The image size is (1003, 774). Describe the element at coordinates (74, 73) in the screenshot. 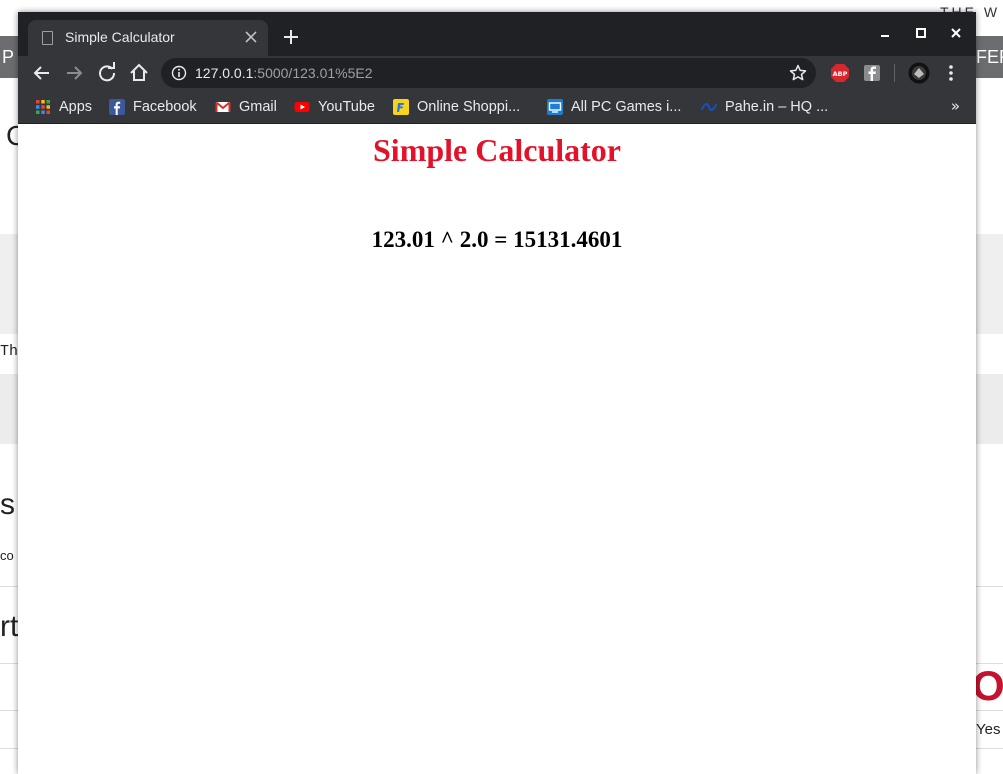

I see `forward-button` at that location.